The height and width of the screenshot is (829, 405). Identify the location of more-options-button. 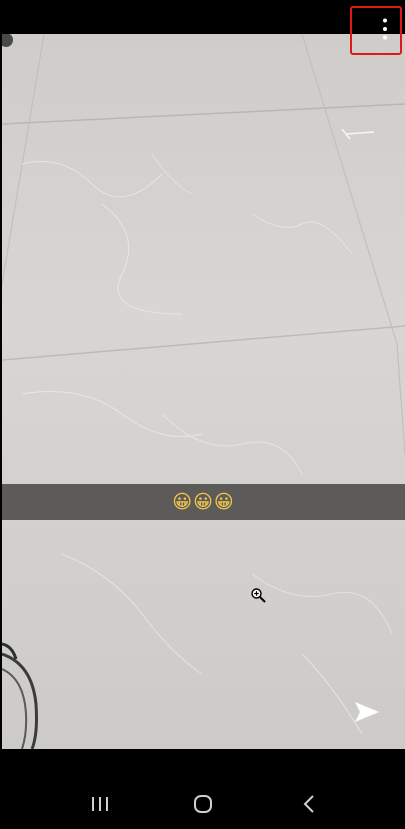
(376, 30).